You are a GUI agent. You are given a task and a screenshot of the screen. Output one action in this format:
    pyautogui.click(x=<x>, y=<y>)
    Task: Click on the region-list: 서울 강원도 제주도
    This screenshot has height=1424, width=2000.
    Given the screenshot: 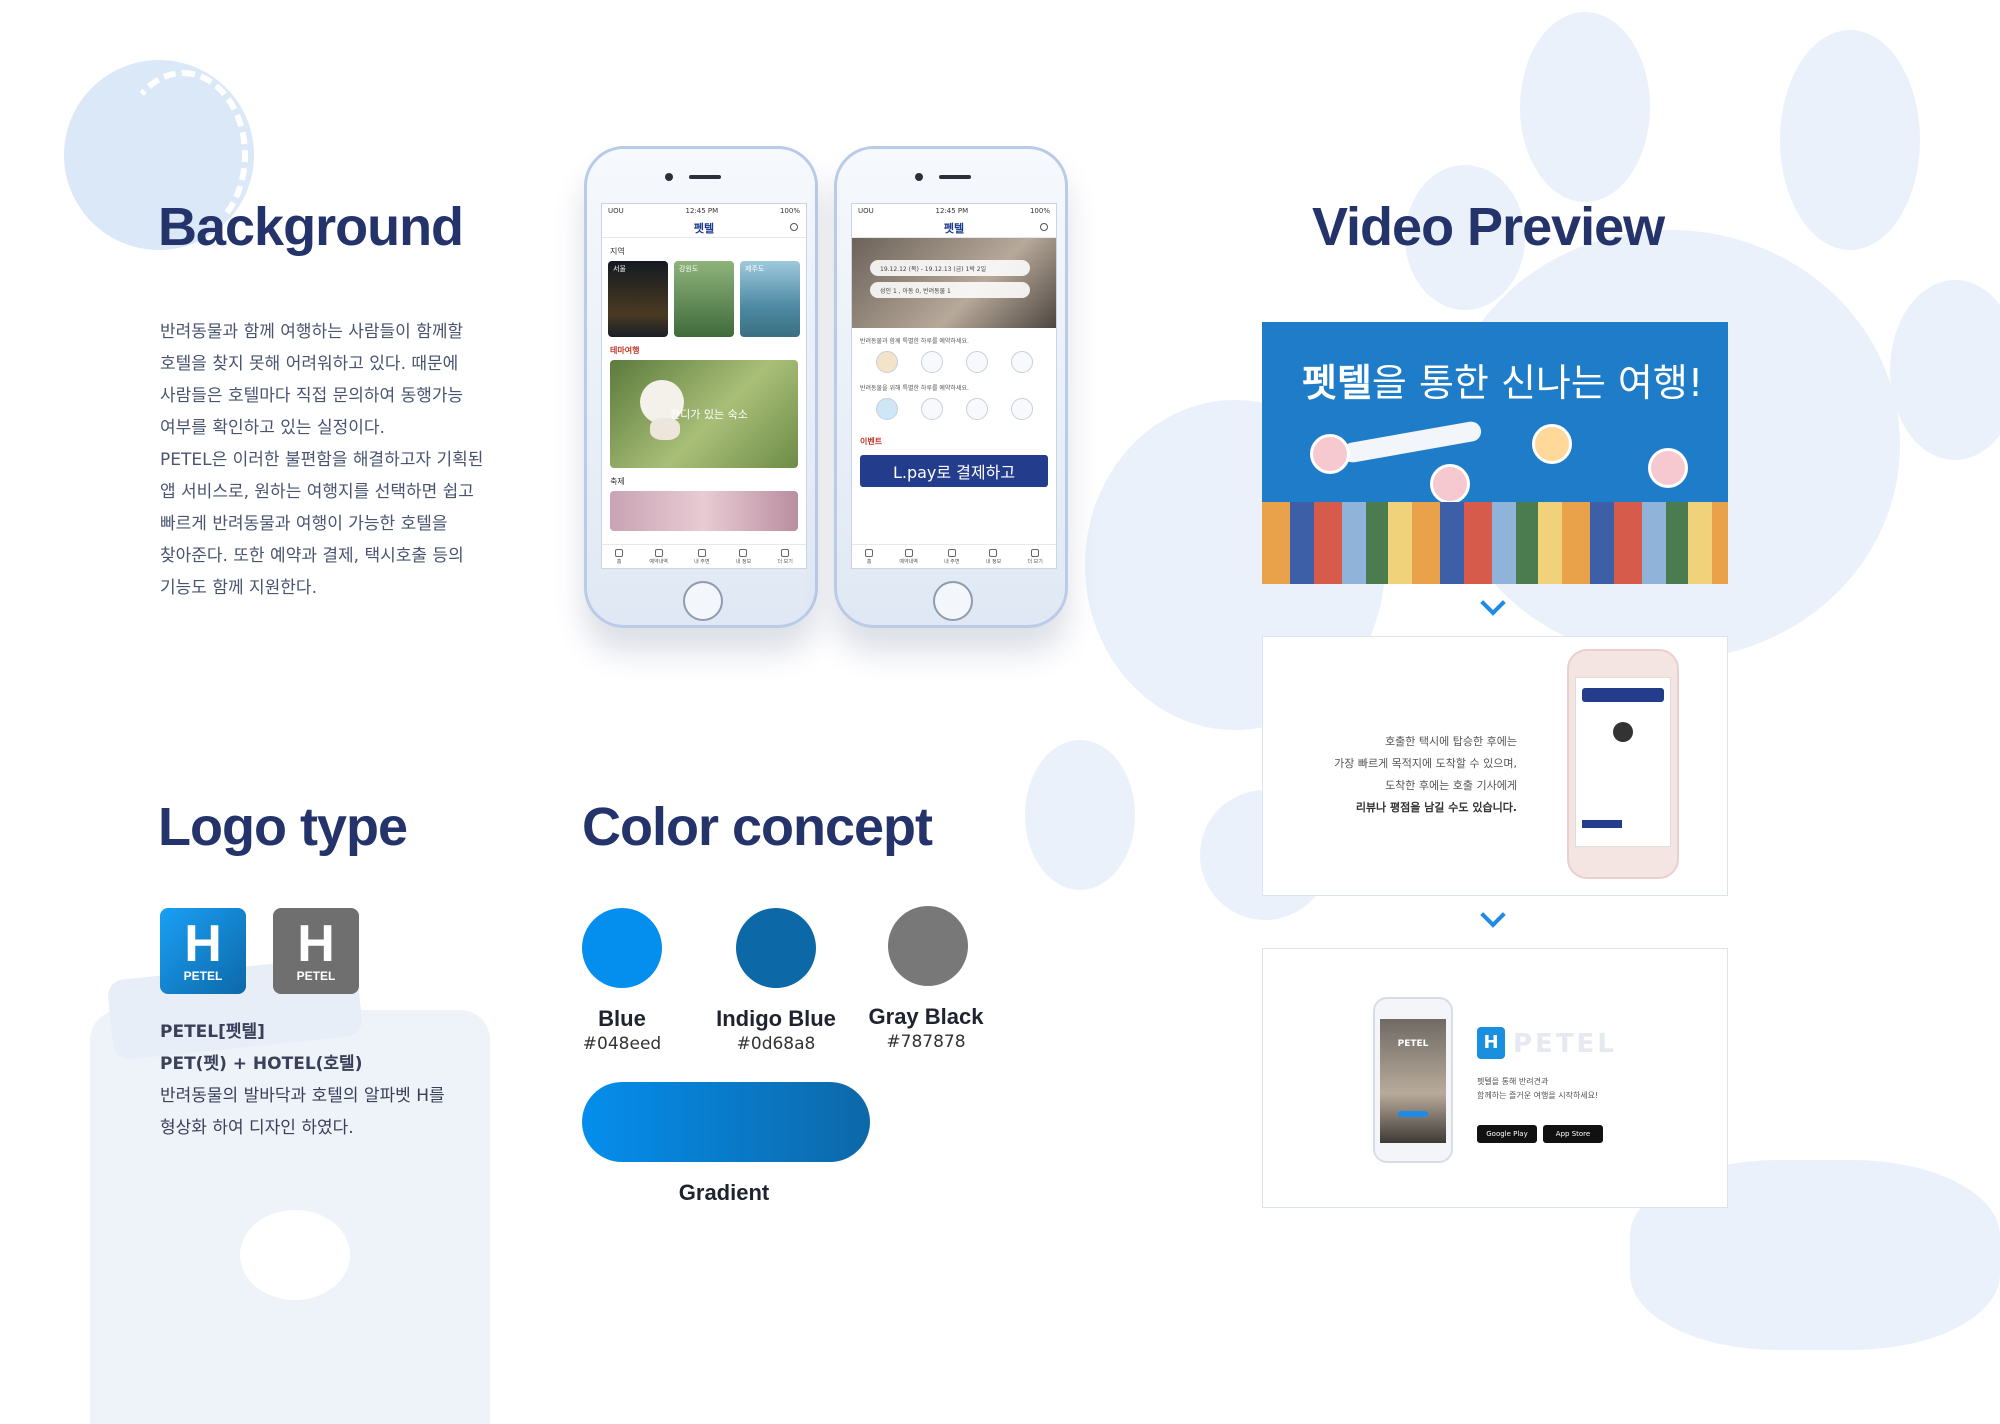 What is the action you would take?
    pyautogui.click(x=704, y=299)
    